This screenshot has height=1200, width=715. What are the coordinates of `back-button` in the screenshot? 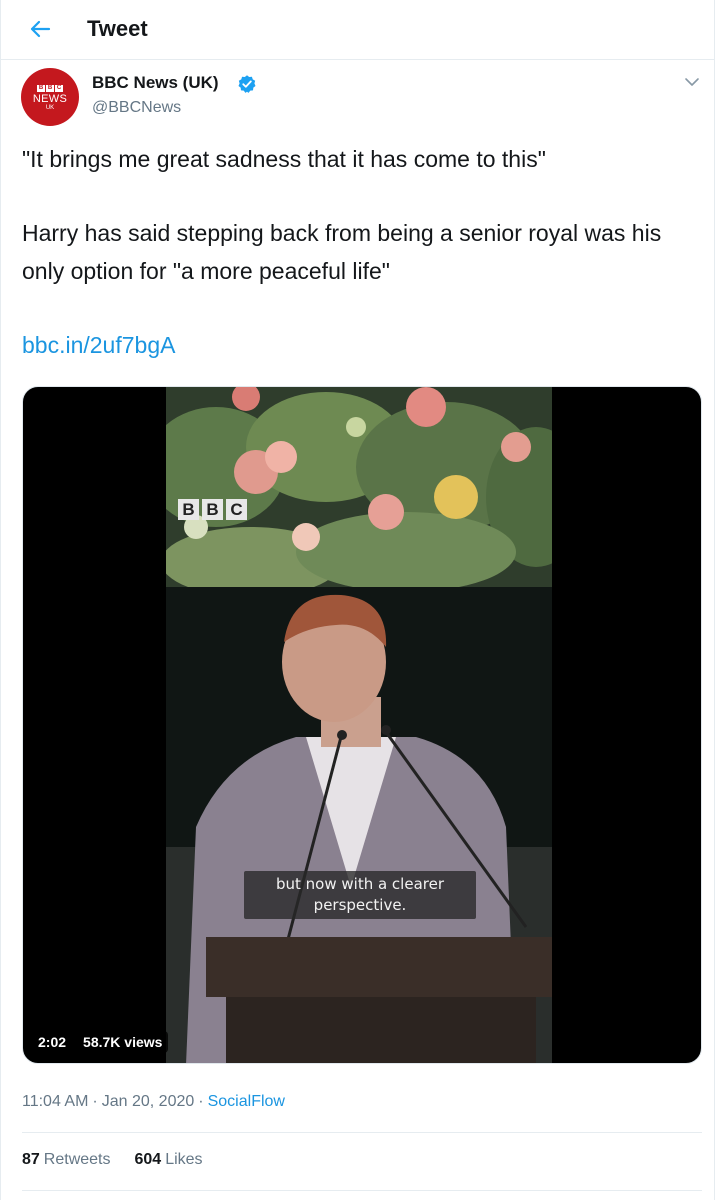 It's located at (40, 29).